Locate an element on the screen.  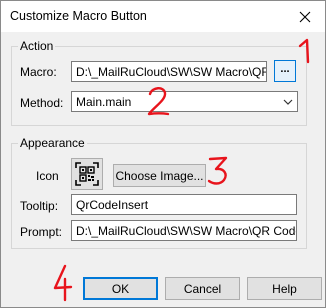
prompt-label: Prompt: is located at coordinates (41, 232).